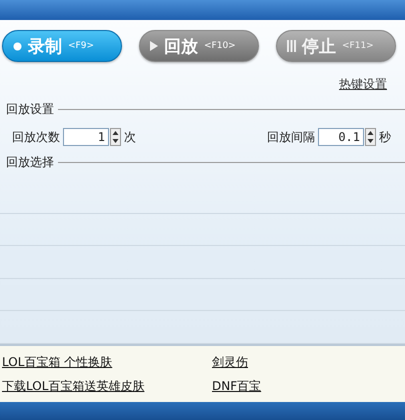  What do you see at coordinates (291, 46) in the screenshot?
I see `pause-icon` at bounding box center [291, 46].